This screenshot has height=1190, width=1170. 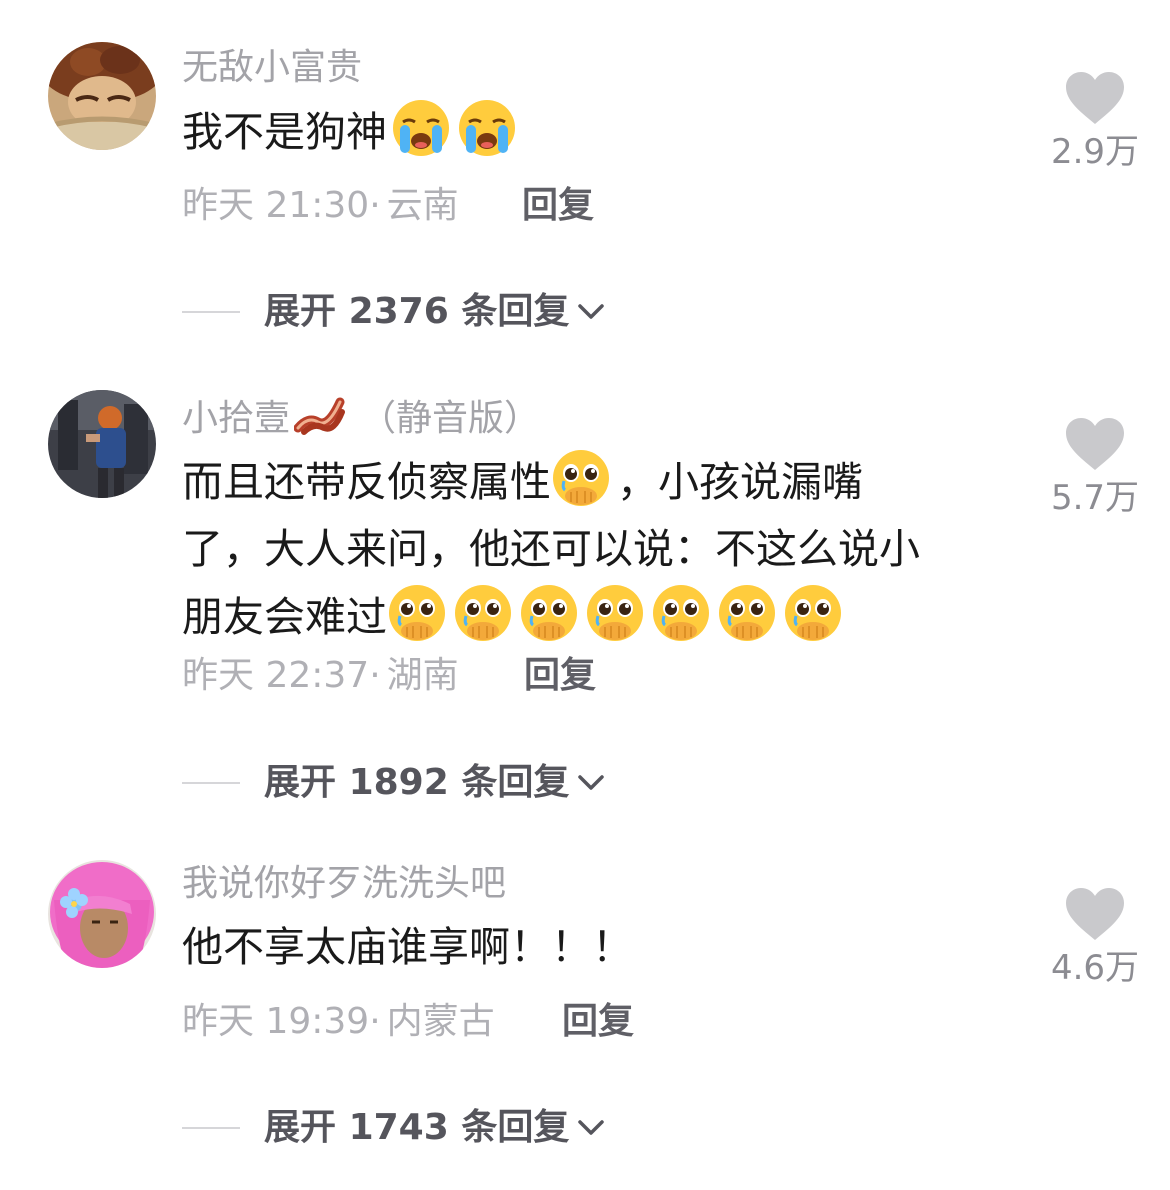 What do you see at coordinates (281, 675) in the screenshot?
I see `comment-time: 昨天 22:37·` at bounding box center [281, 675].